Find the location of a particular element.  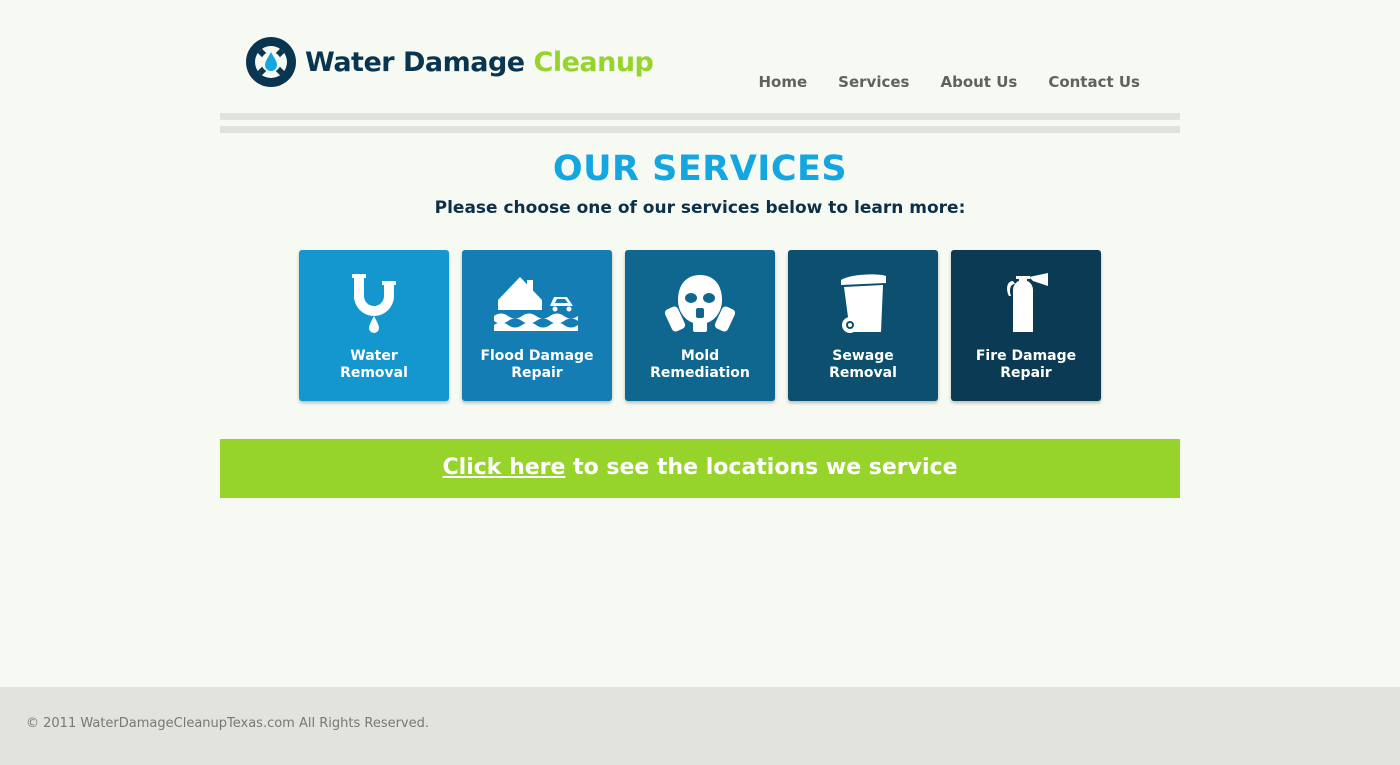

trash-bin-icon is located at coordinates (863, 303).